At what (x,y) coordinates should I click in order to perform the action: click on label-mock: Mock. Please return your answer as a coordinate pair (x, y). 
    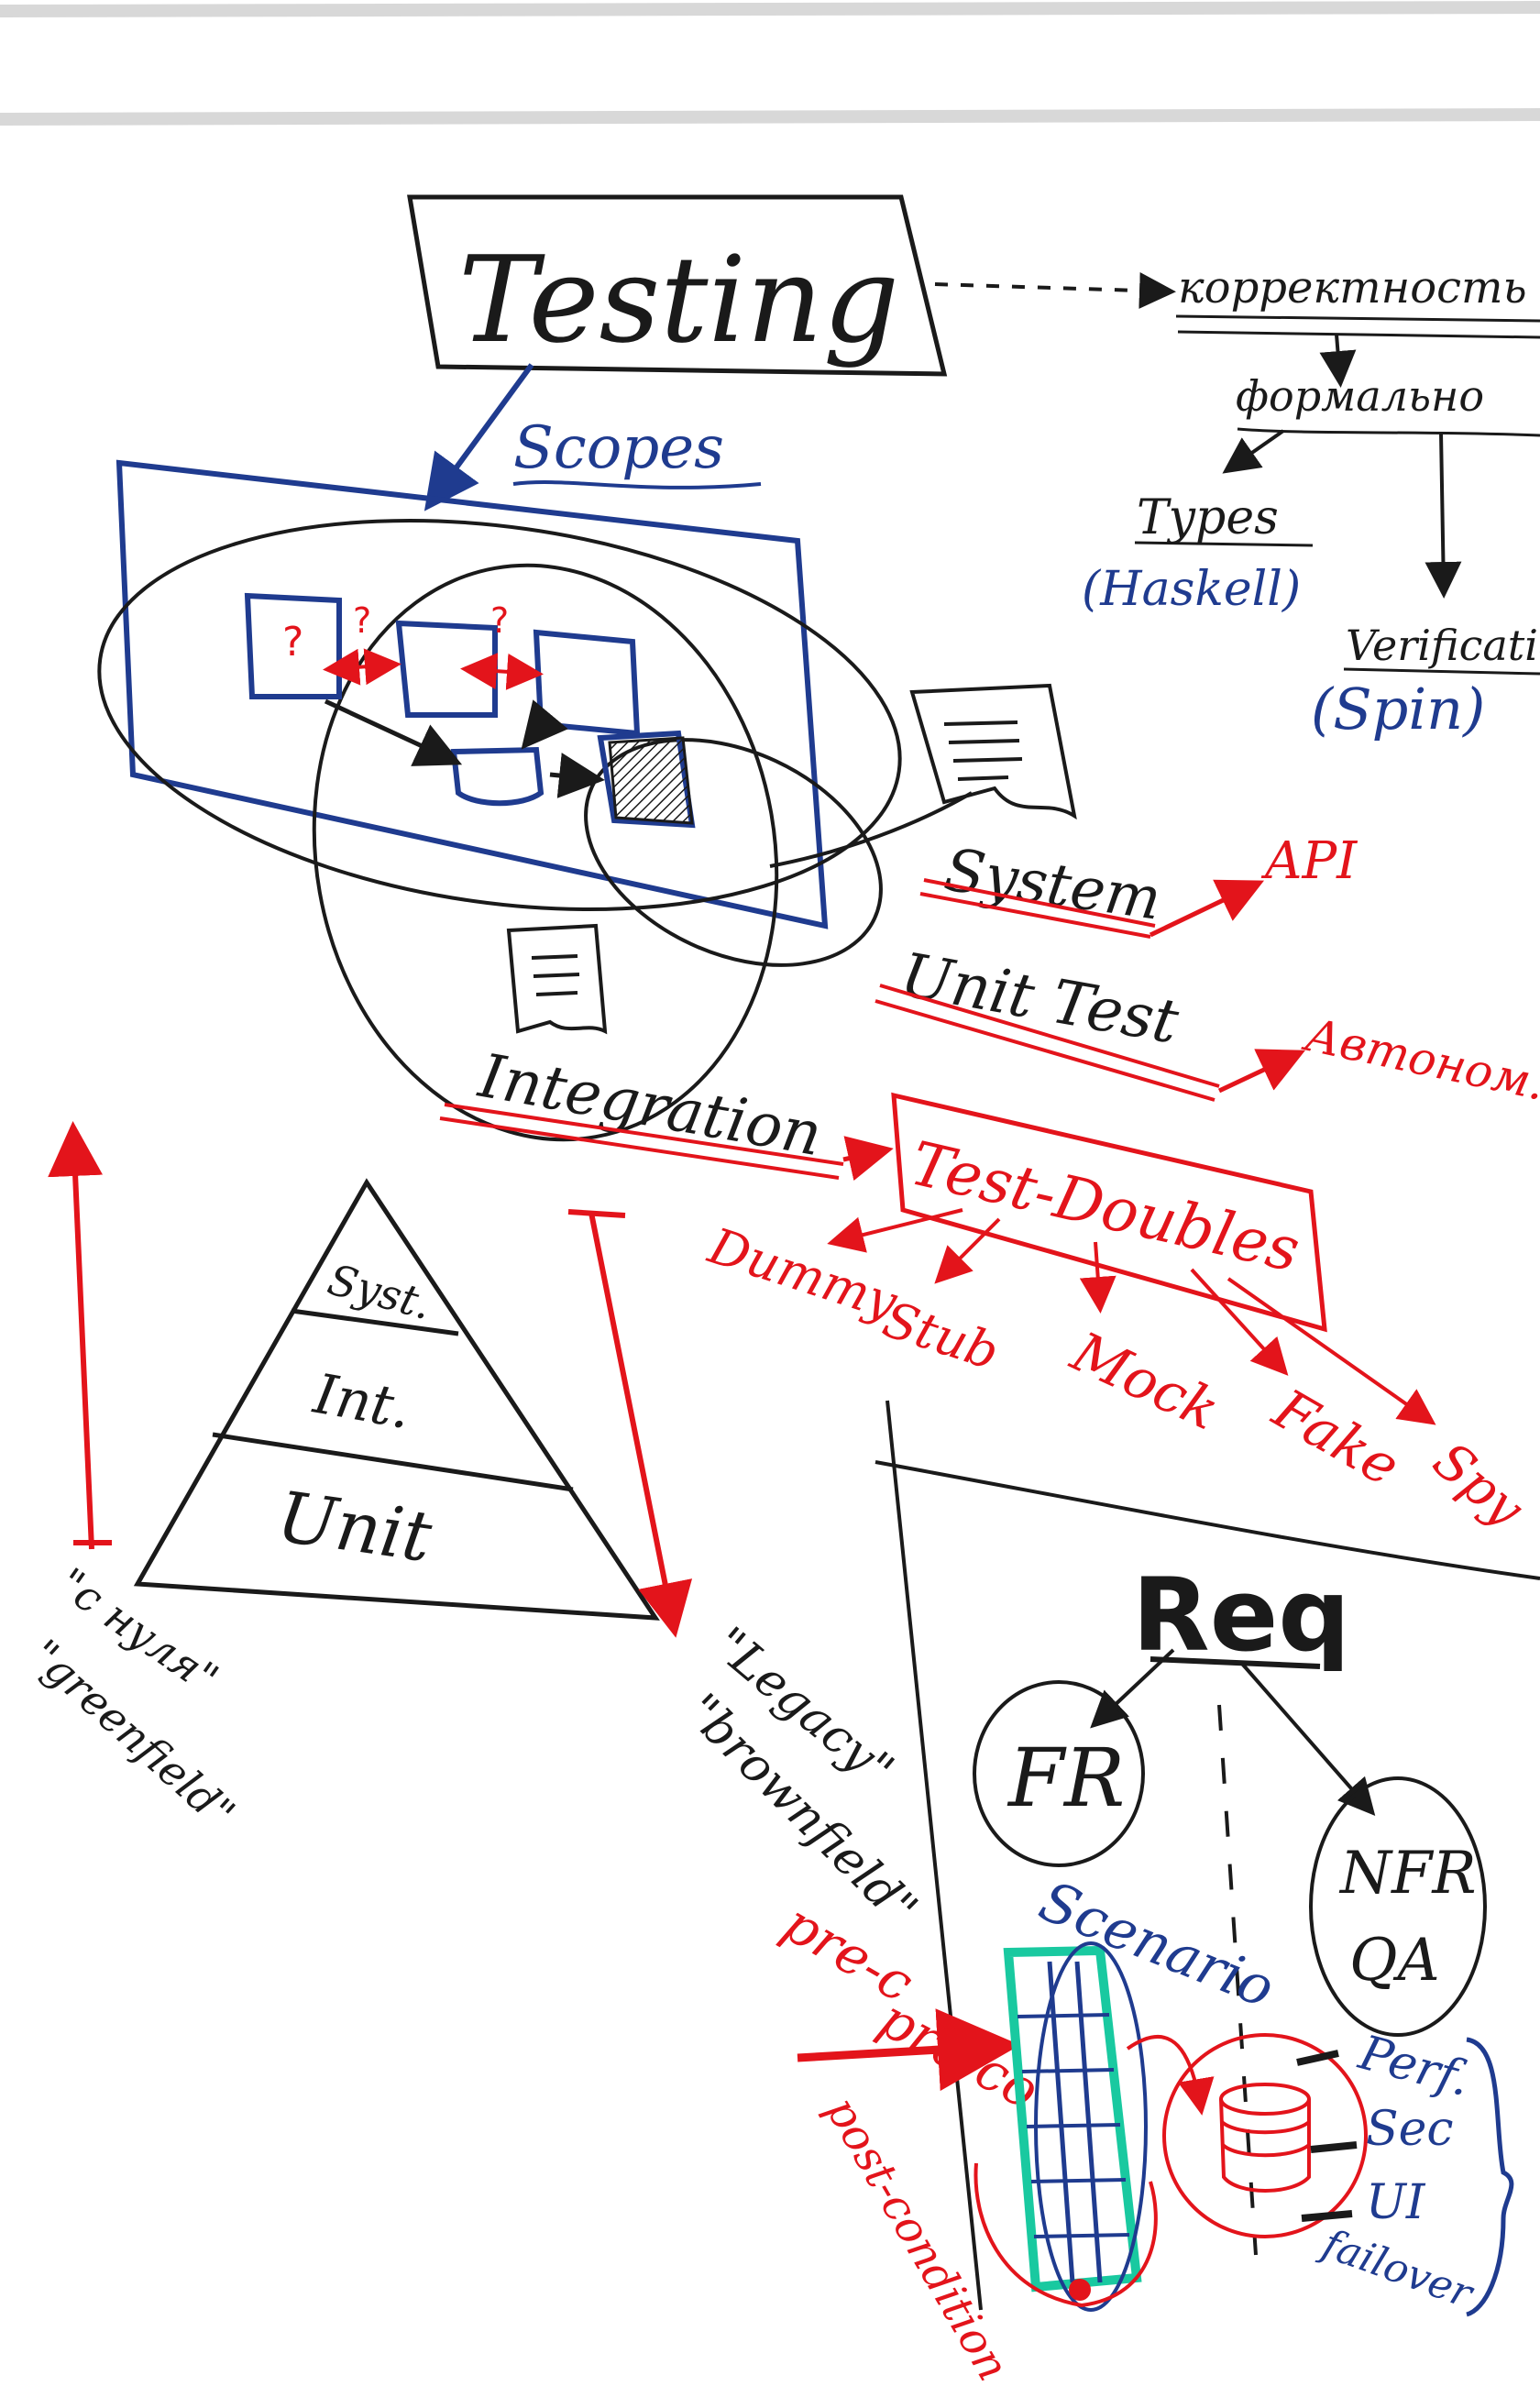
    Looking at the image, I should click on (1145, 1382).